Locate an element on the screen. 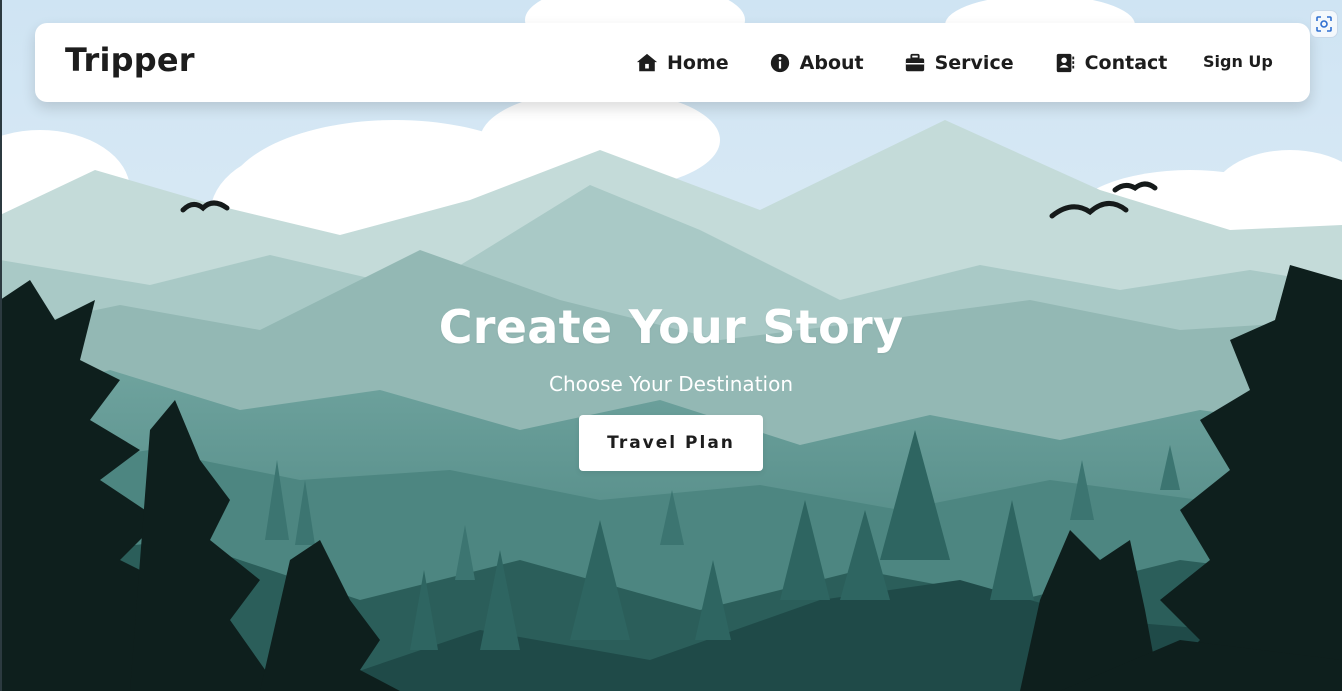  nav-item-about: About is located at coordinates (816, 63).